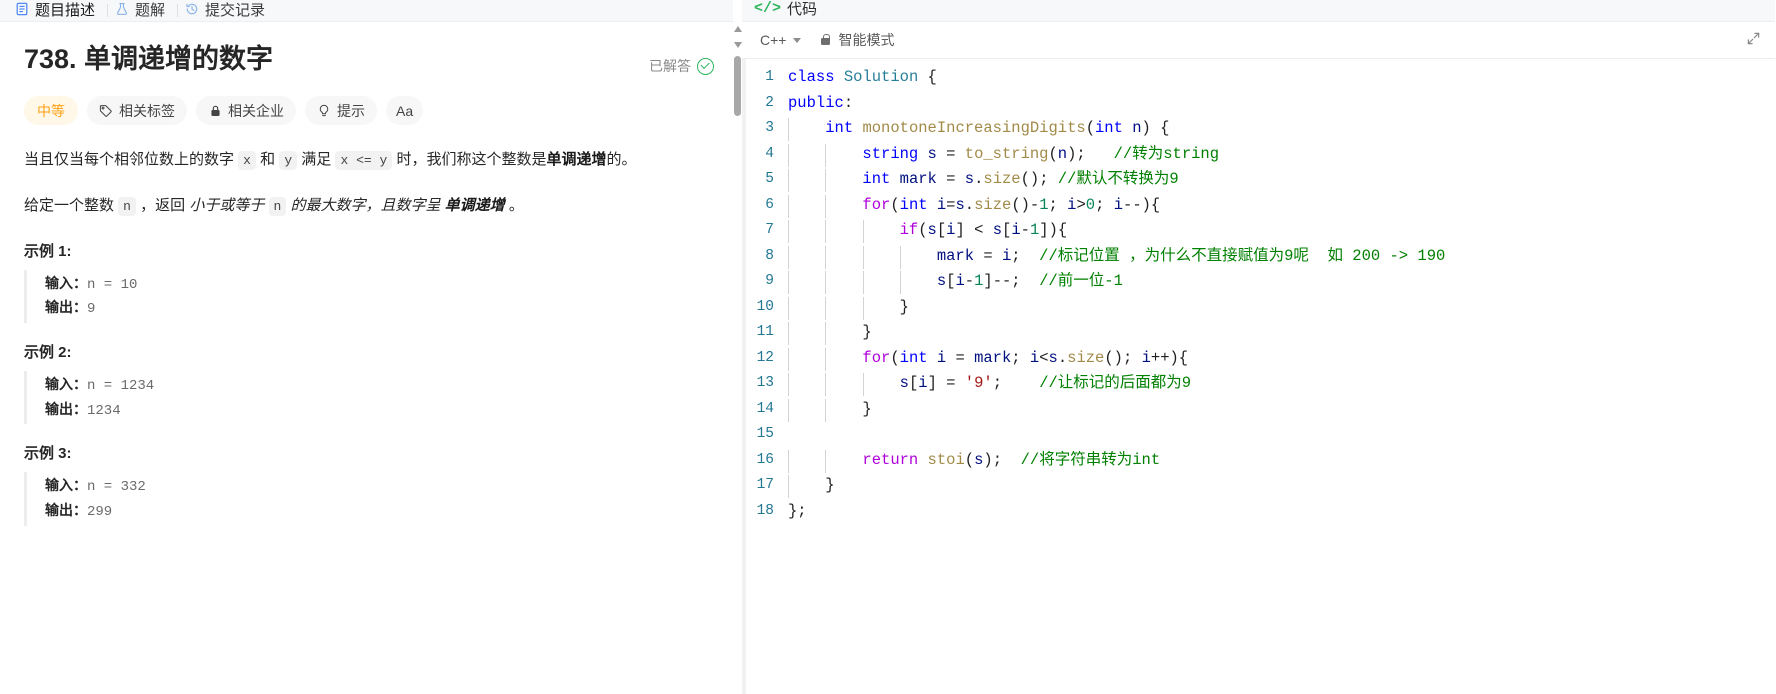 The height and width of the screenshot is (694, 1776). I want to click on code-tabbar: </> 代码, so click(1258, 11).